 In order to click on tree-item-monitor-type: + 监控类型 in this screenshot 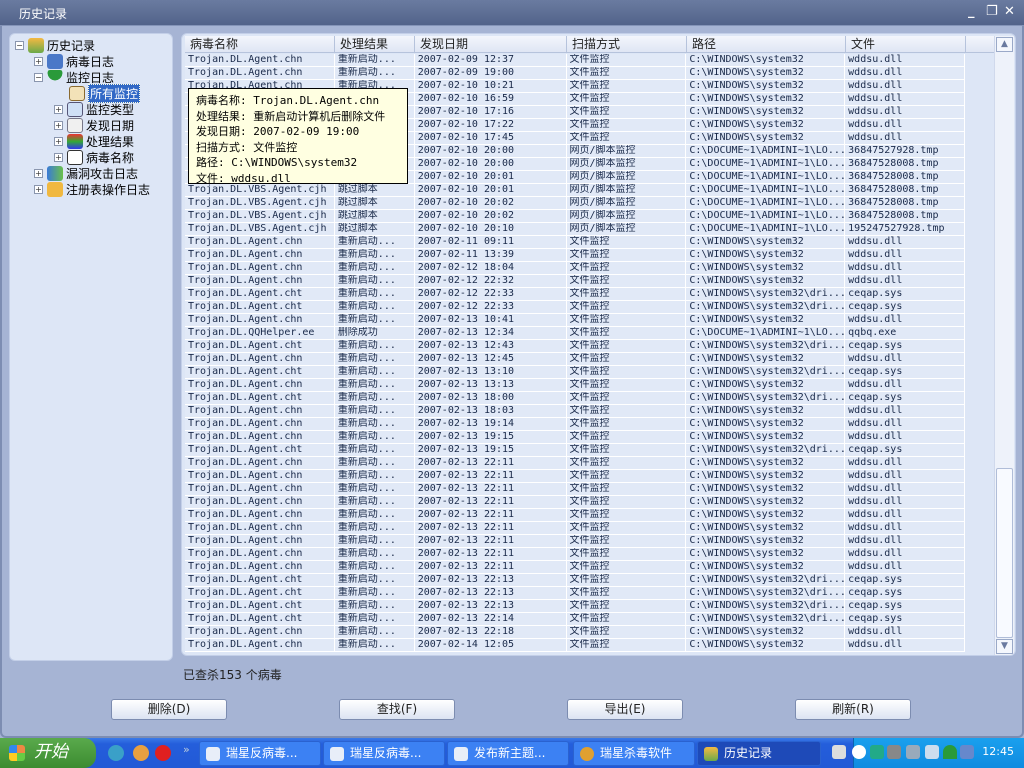, I will do `click(94, 109)`.